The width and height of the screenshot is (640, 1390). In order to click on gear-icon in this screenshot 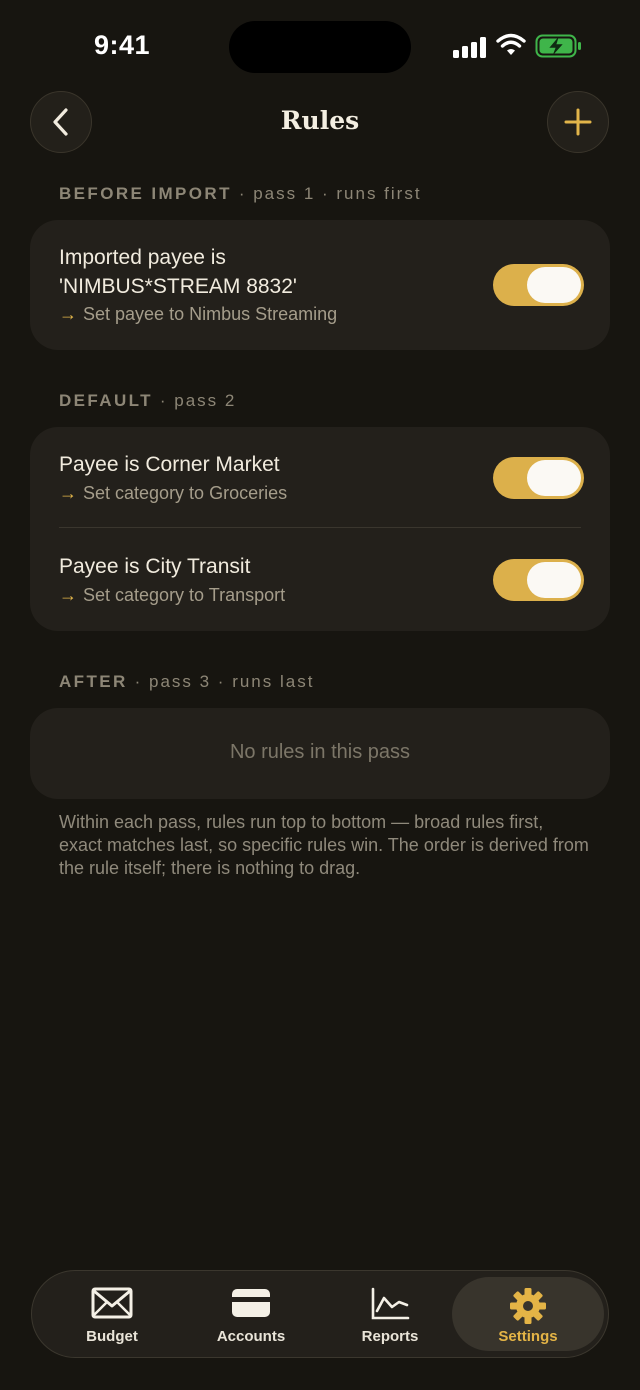, I will do `click(528, 1306)`.